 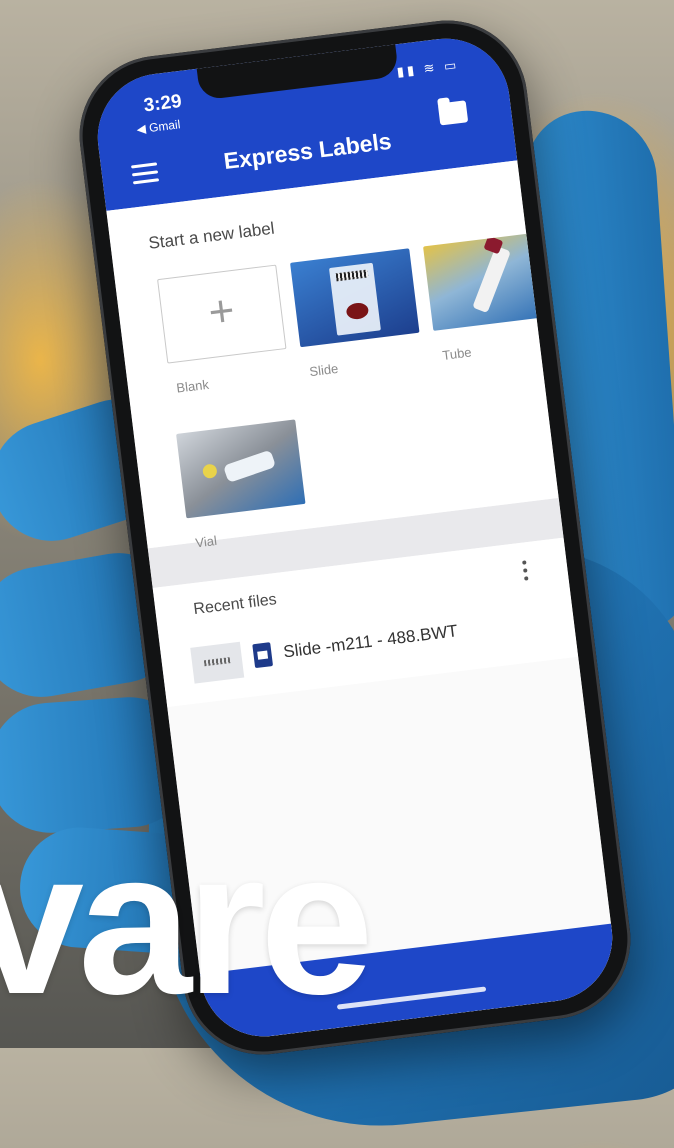 What do you see at coordinates (162, 103) in the screenshot?
I see `status-time: 3:29` at bounding box center [162, 103].